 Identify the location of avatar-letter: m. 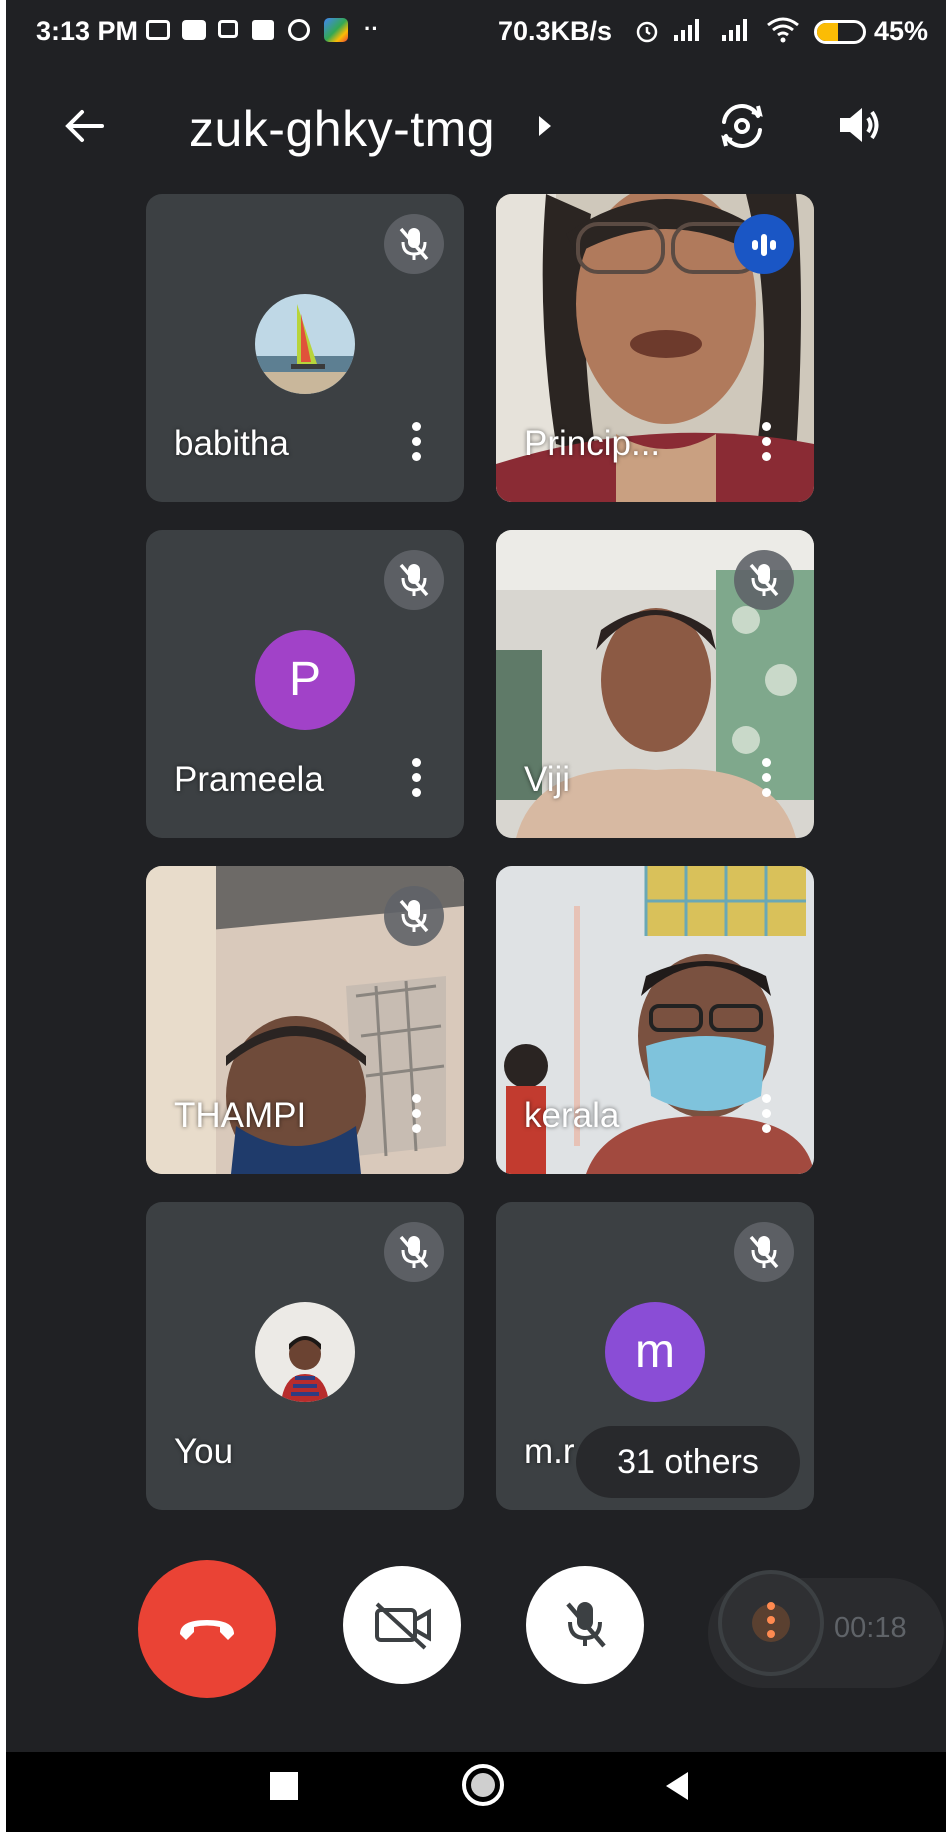
(655, 1352).